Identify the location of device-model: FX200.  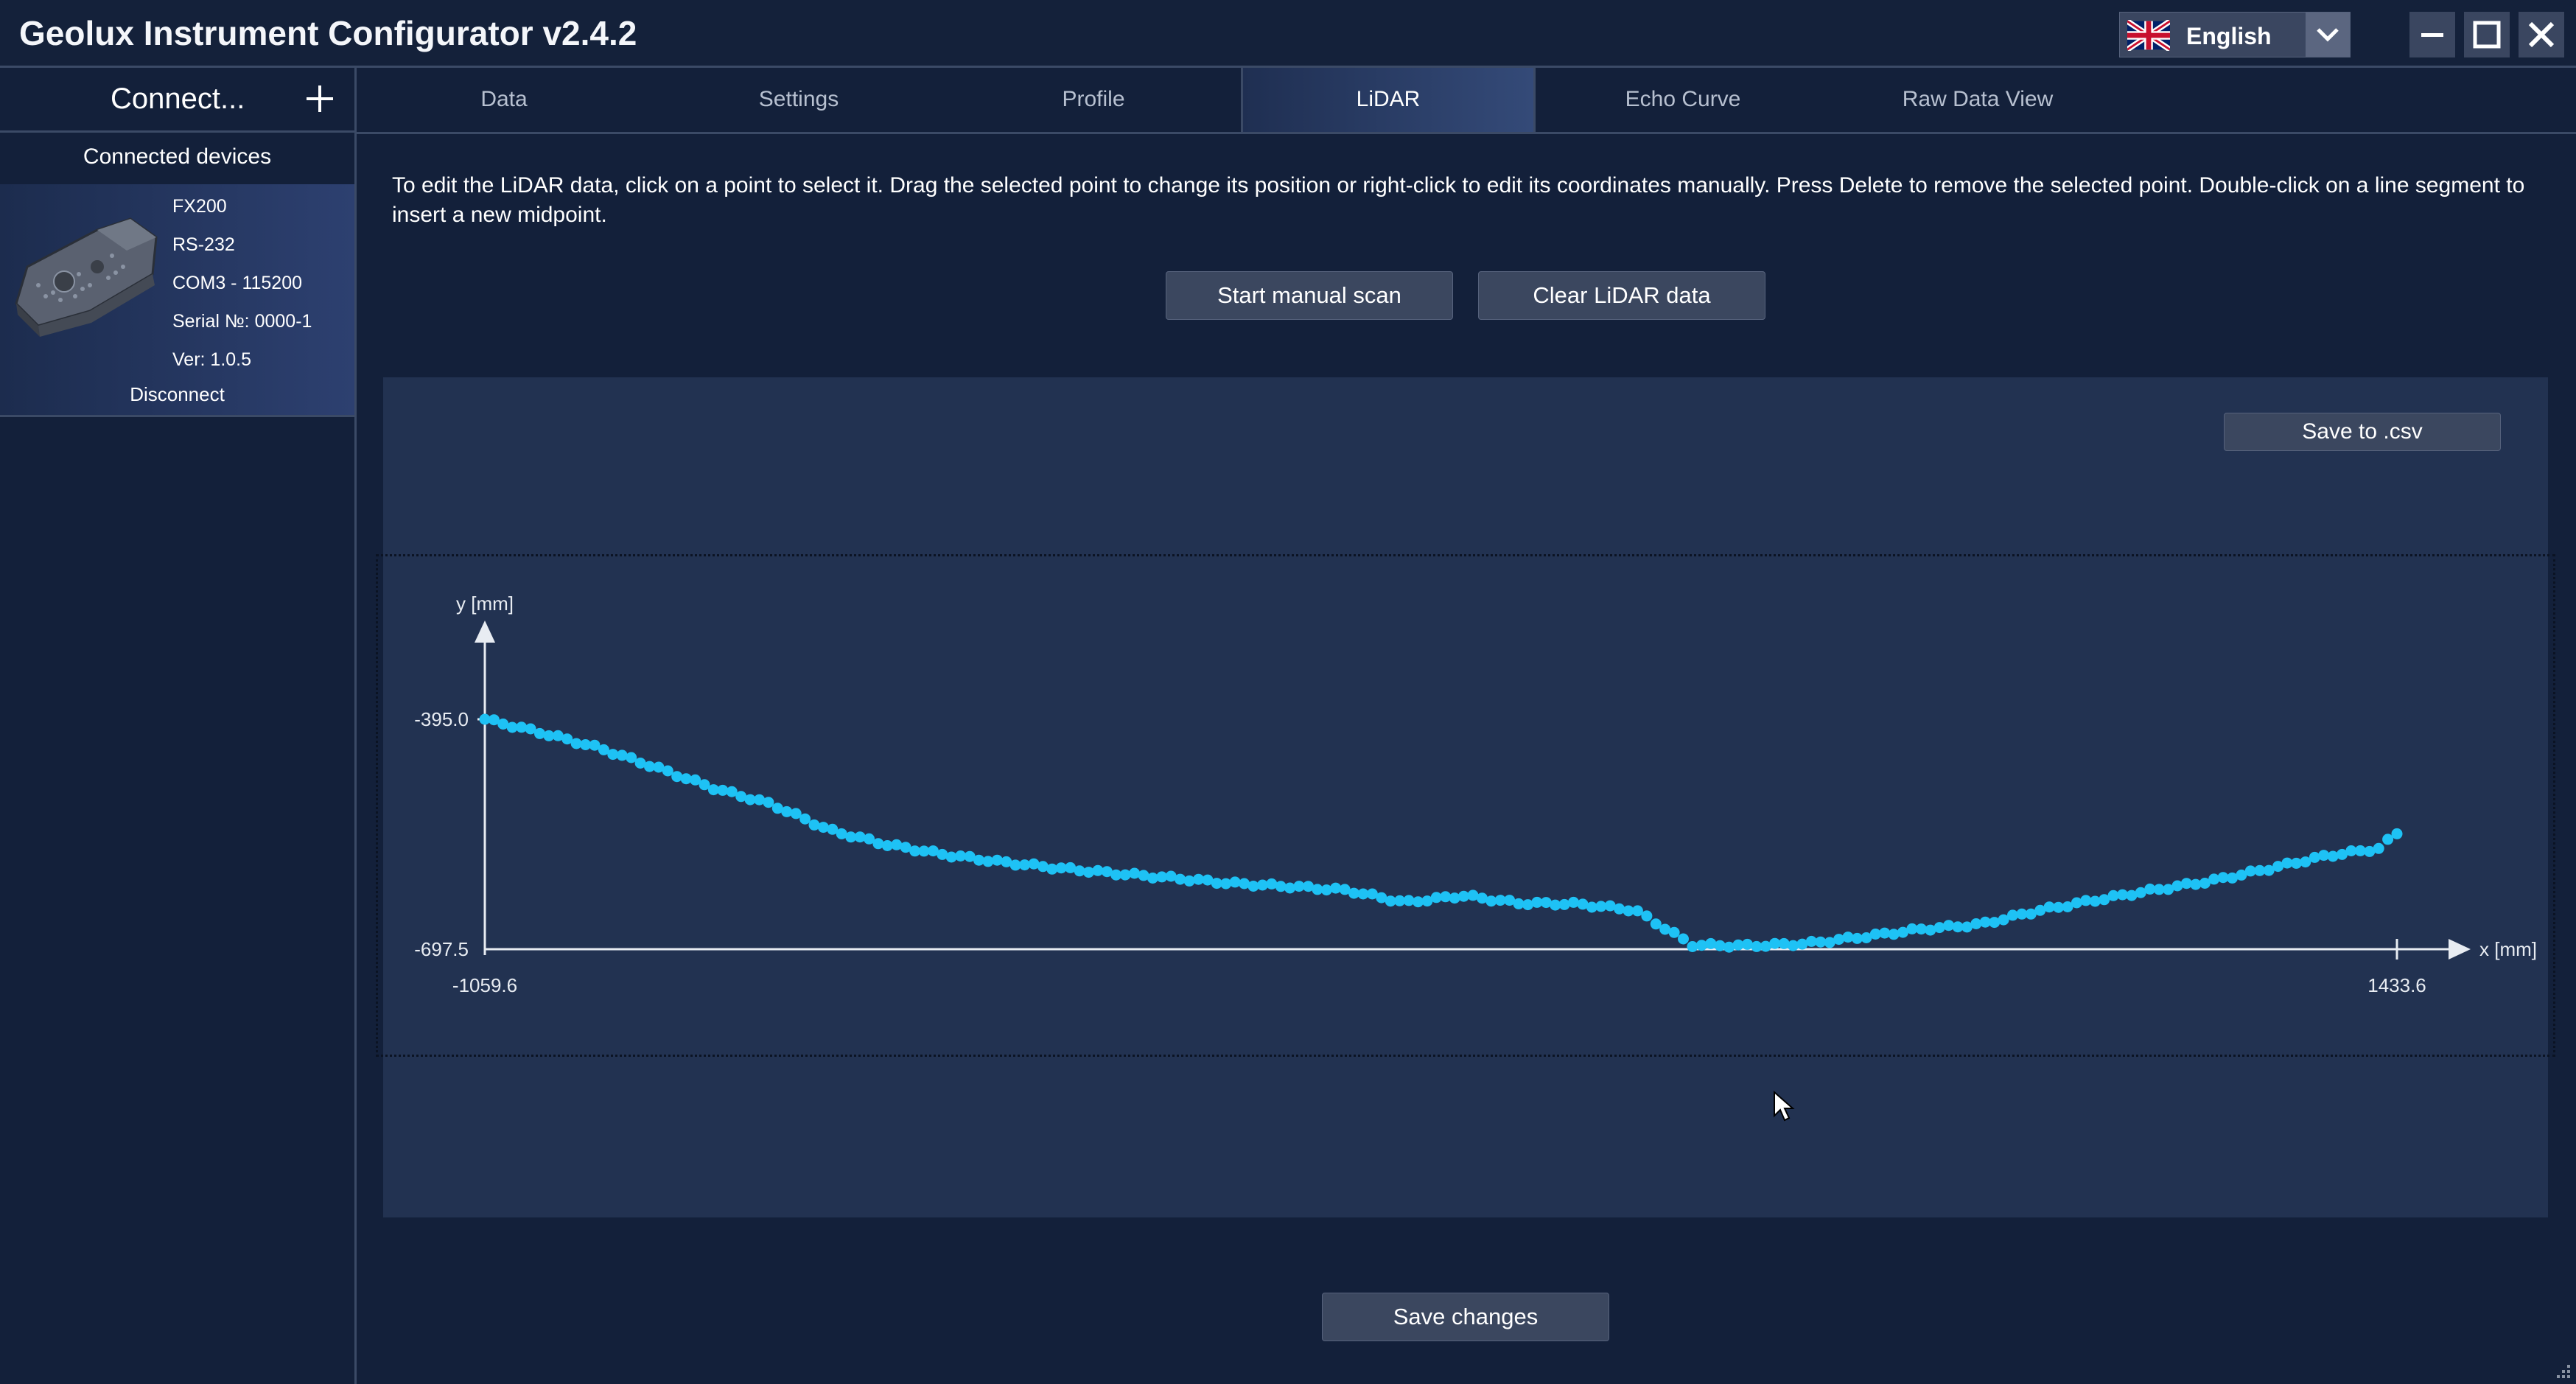
(199, 206).